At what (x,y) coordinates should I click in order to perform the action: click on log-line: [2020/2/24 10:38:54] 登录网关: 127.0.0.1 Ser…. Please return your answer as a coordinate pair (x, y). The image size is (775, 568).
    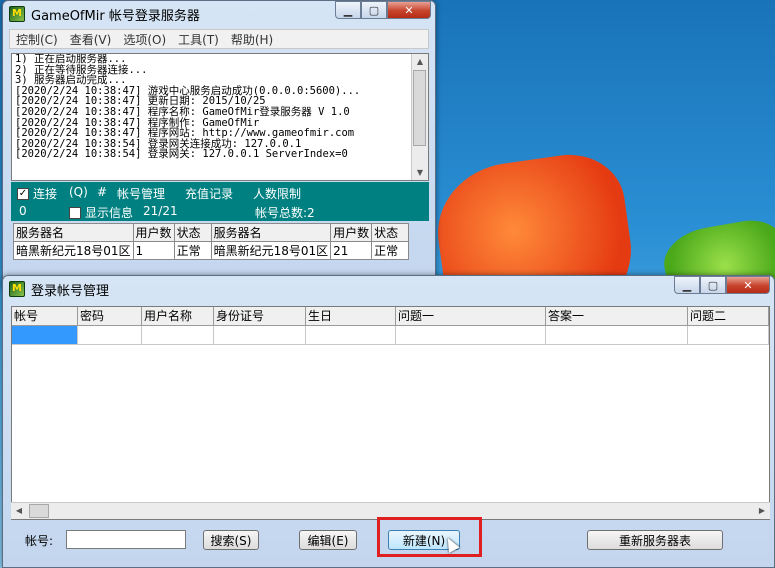
    Looking at the image, I should click on (181, 154).